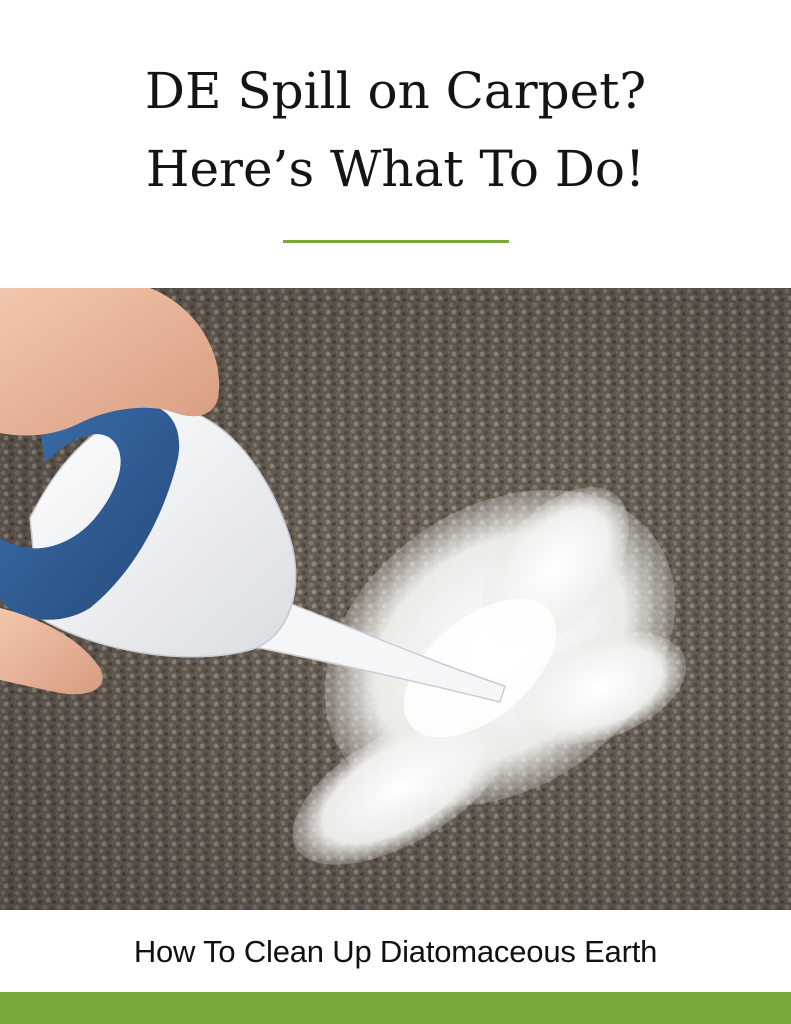 Image resolution: width=791 pixels, height=1024 pixels. Describe the element at coordinates (395, 169) in the screenshot. I see `title-line-2: Here’s What To Do!` at that location.